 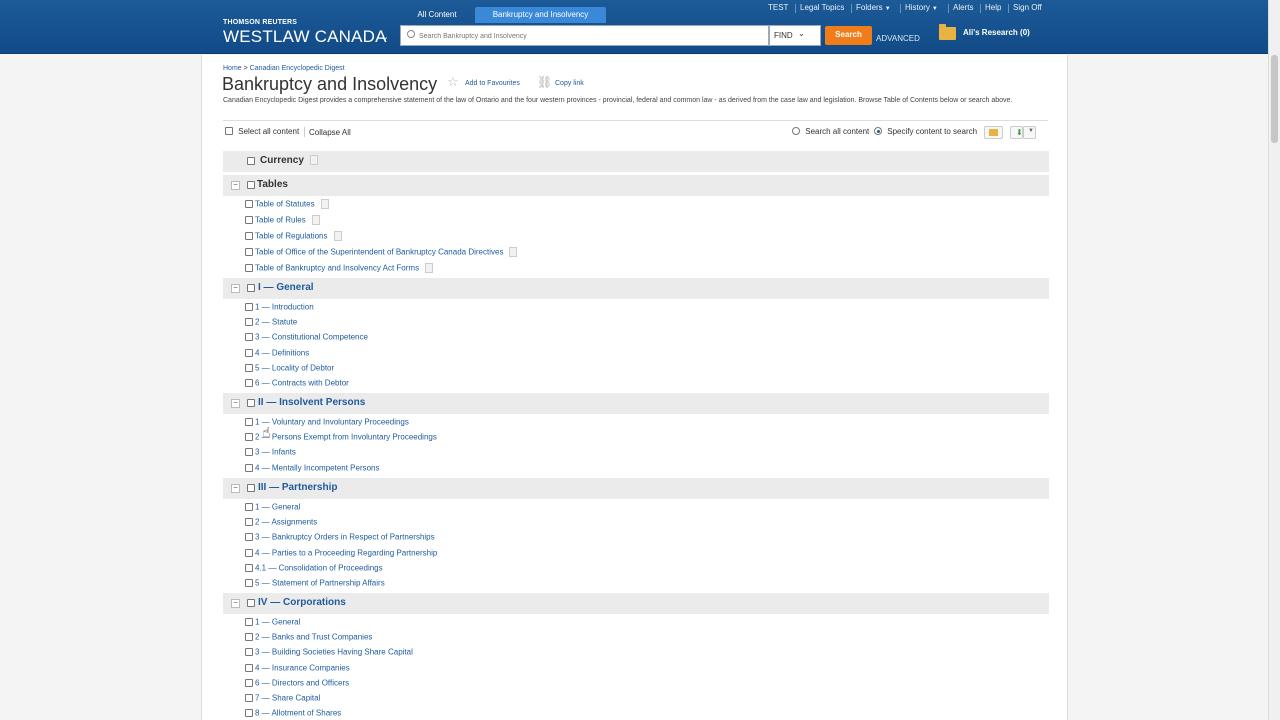 I want to click on section-title: IV — Corporations, so click(x=302, y=602).